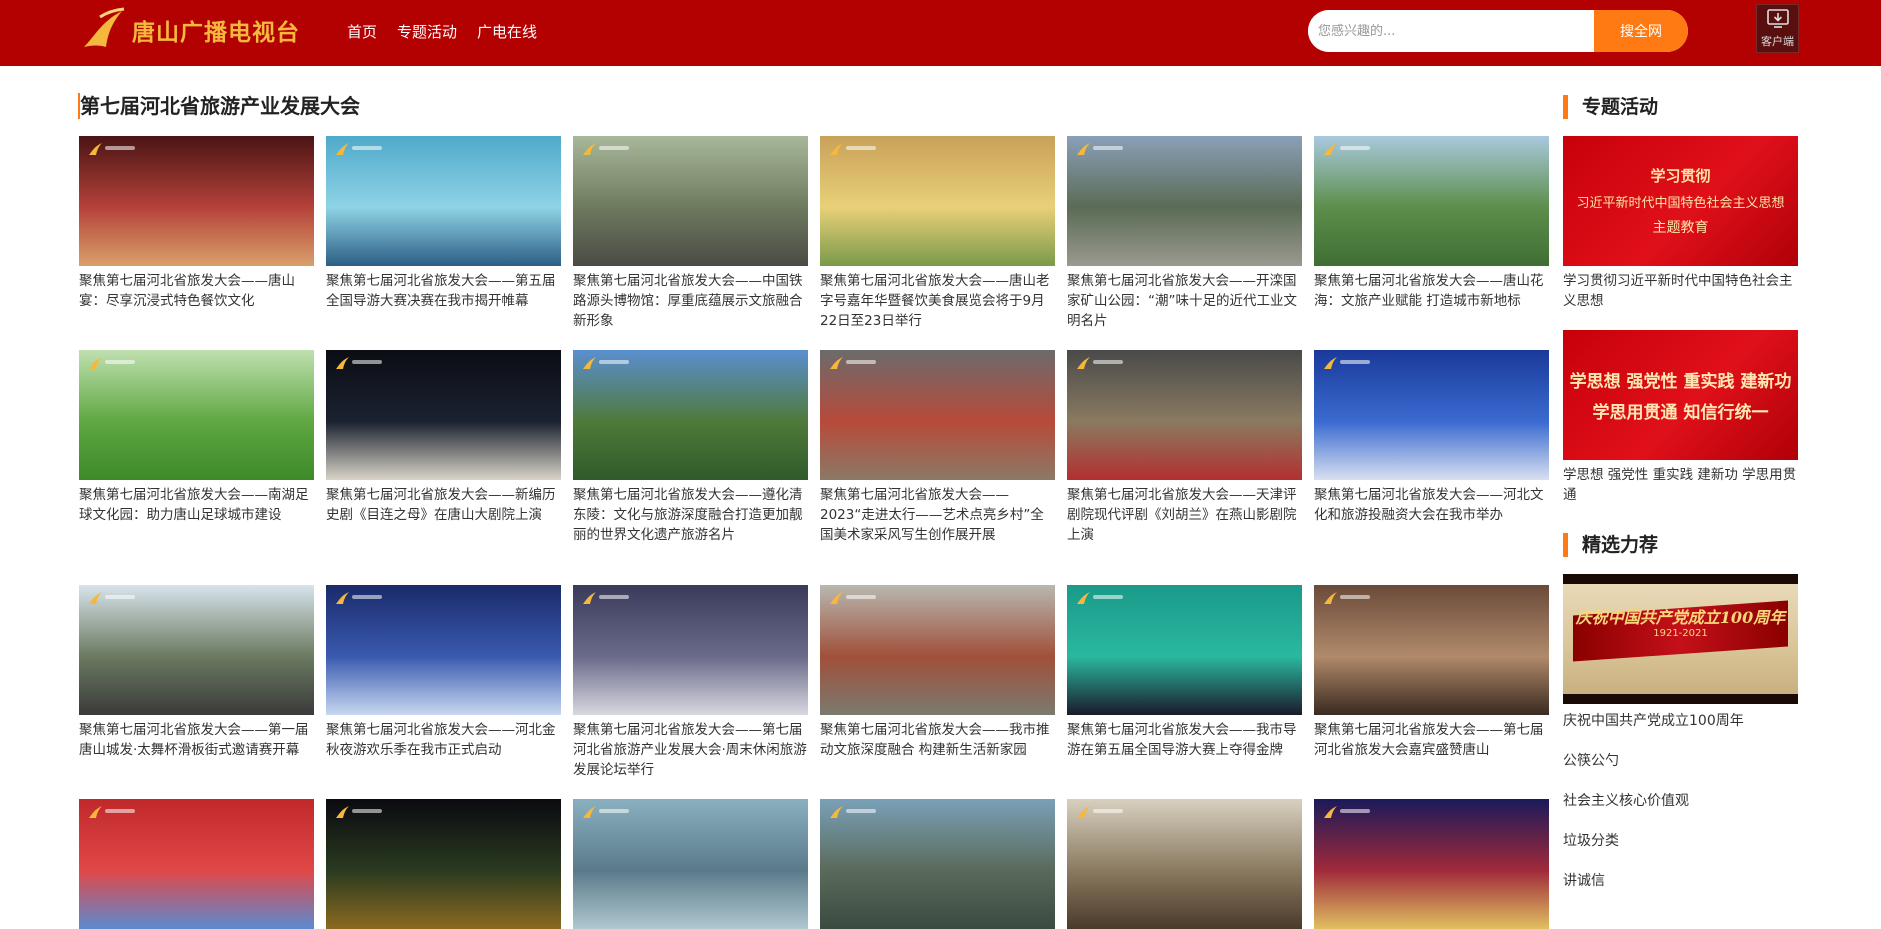 Image resolution: width=1881 pixels, height=929 pixels. What do you see at coordinates (443, 516) in the screenshot?
I see `news-card-title: 聚焦第七届河北省旅发大会——新编历史剧《目连之母》在唐山大剧院上演` at bounding box center [443, 516].